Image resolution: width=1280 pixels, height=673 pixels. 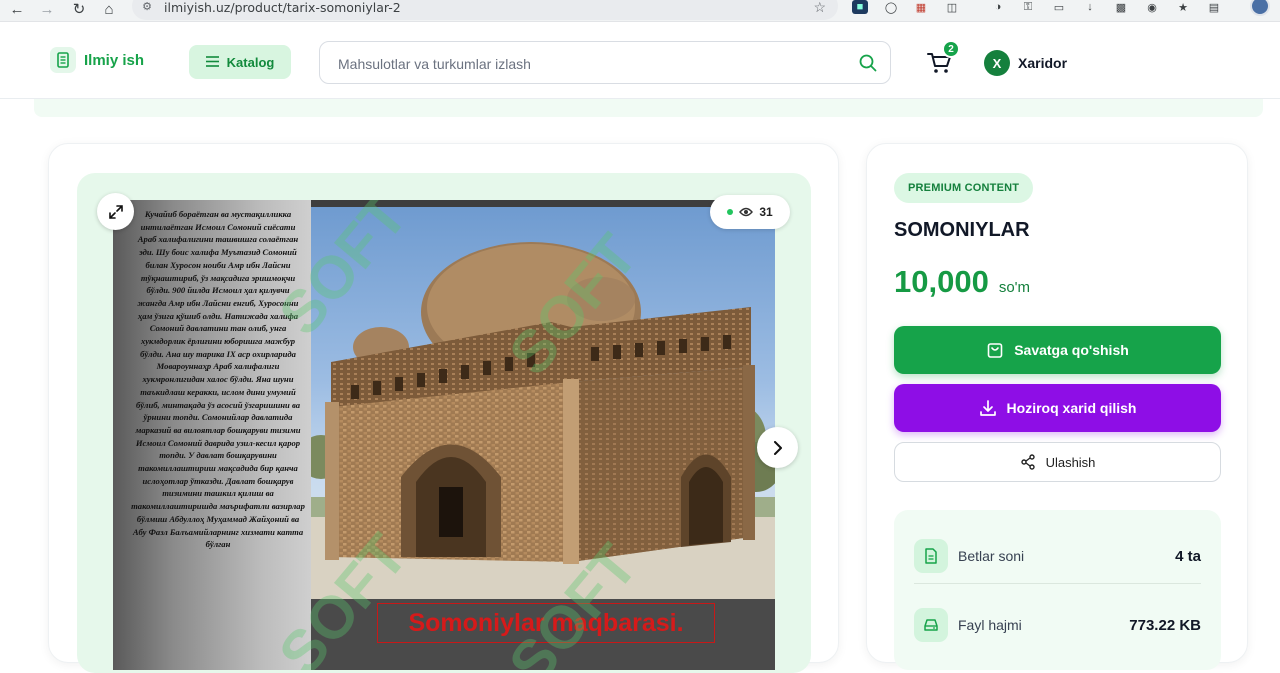 What do you see at coordinates (1183, 7) in the screenshot?
I see `favorites-icon: ★` at bounding box center [1183, 7].